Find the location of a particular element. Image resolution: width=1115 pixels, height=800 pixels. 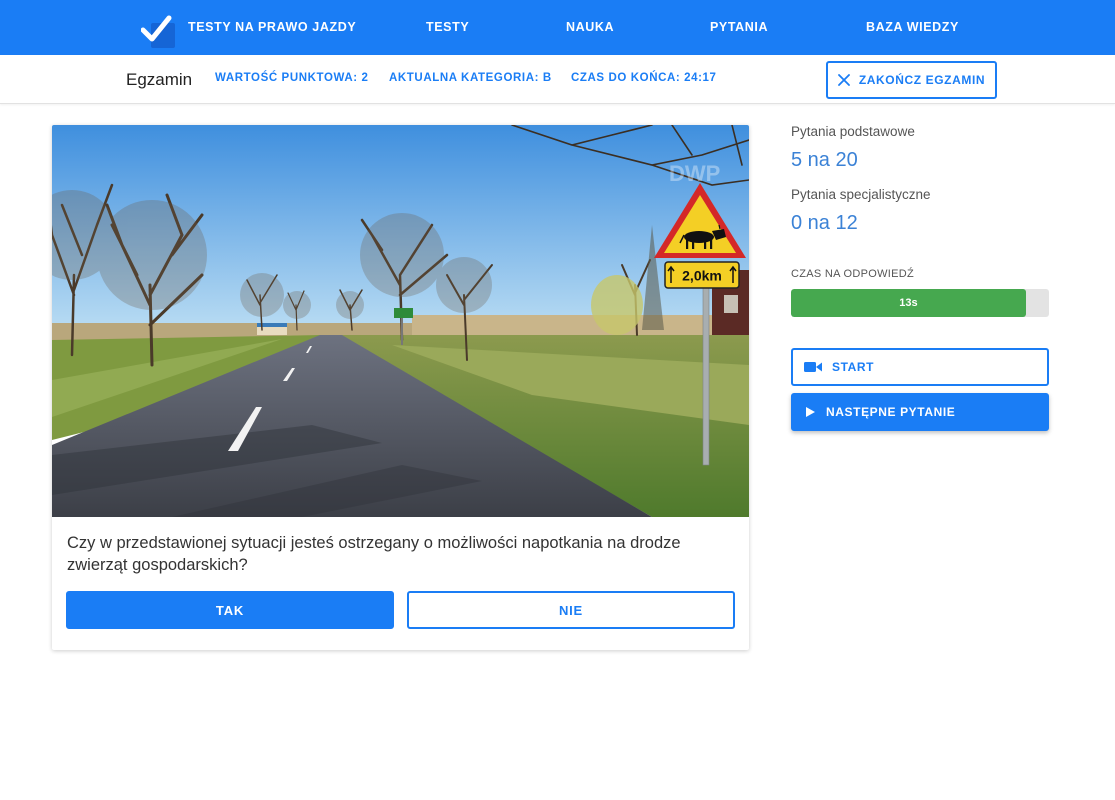

close-icon is located at coordinates (843, 80).